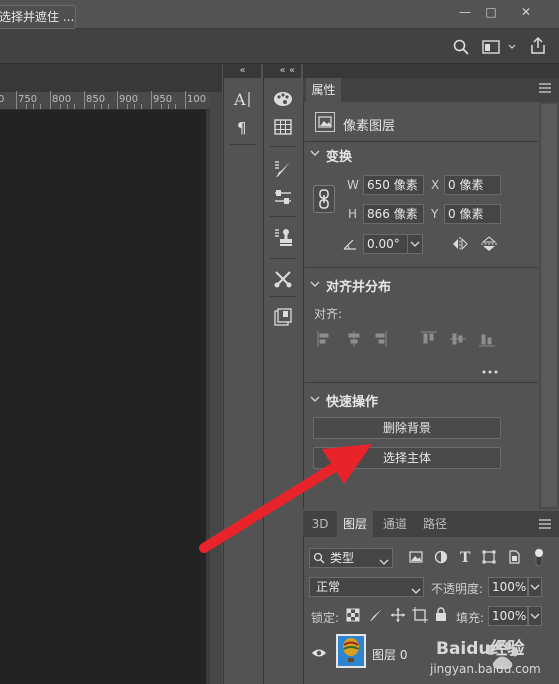 This screenshot has width=559, height=684. Describe the element at coordinates (393, 214) in the screenshot. I see `height-field: 866 像素` at that location.